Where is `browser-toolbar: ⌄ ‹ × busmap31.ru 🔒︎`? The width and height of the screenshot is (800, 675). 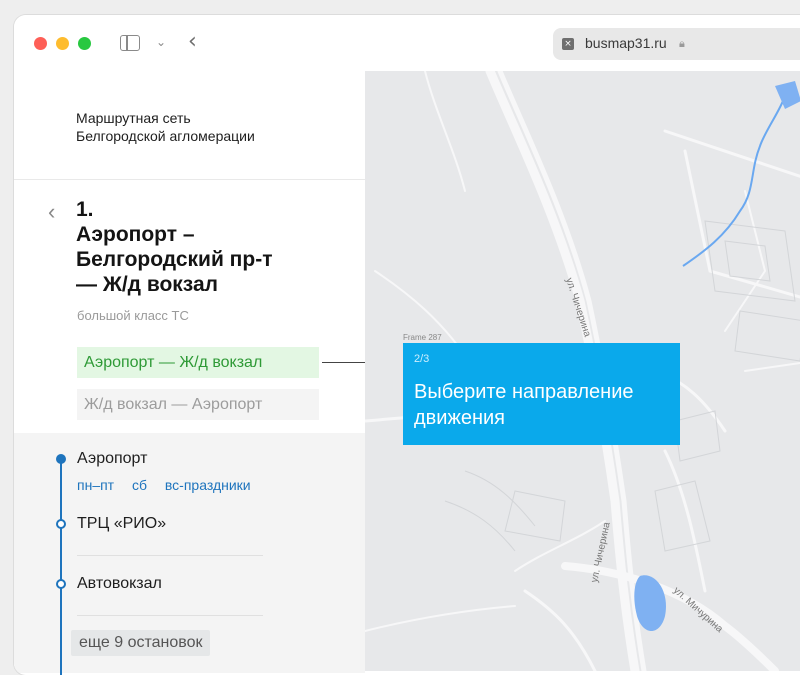 browser-toolbar: ⌄ ‹ × busmap31.ru 🔒︎ is located at coordinates (407, 43).